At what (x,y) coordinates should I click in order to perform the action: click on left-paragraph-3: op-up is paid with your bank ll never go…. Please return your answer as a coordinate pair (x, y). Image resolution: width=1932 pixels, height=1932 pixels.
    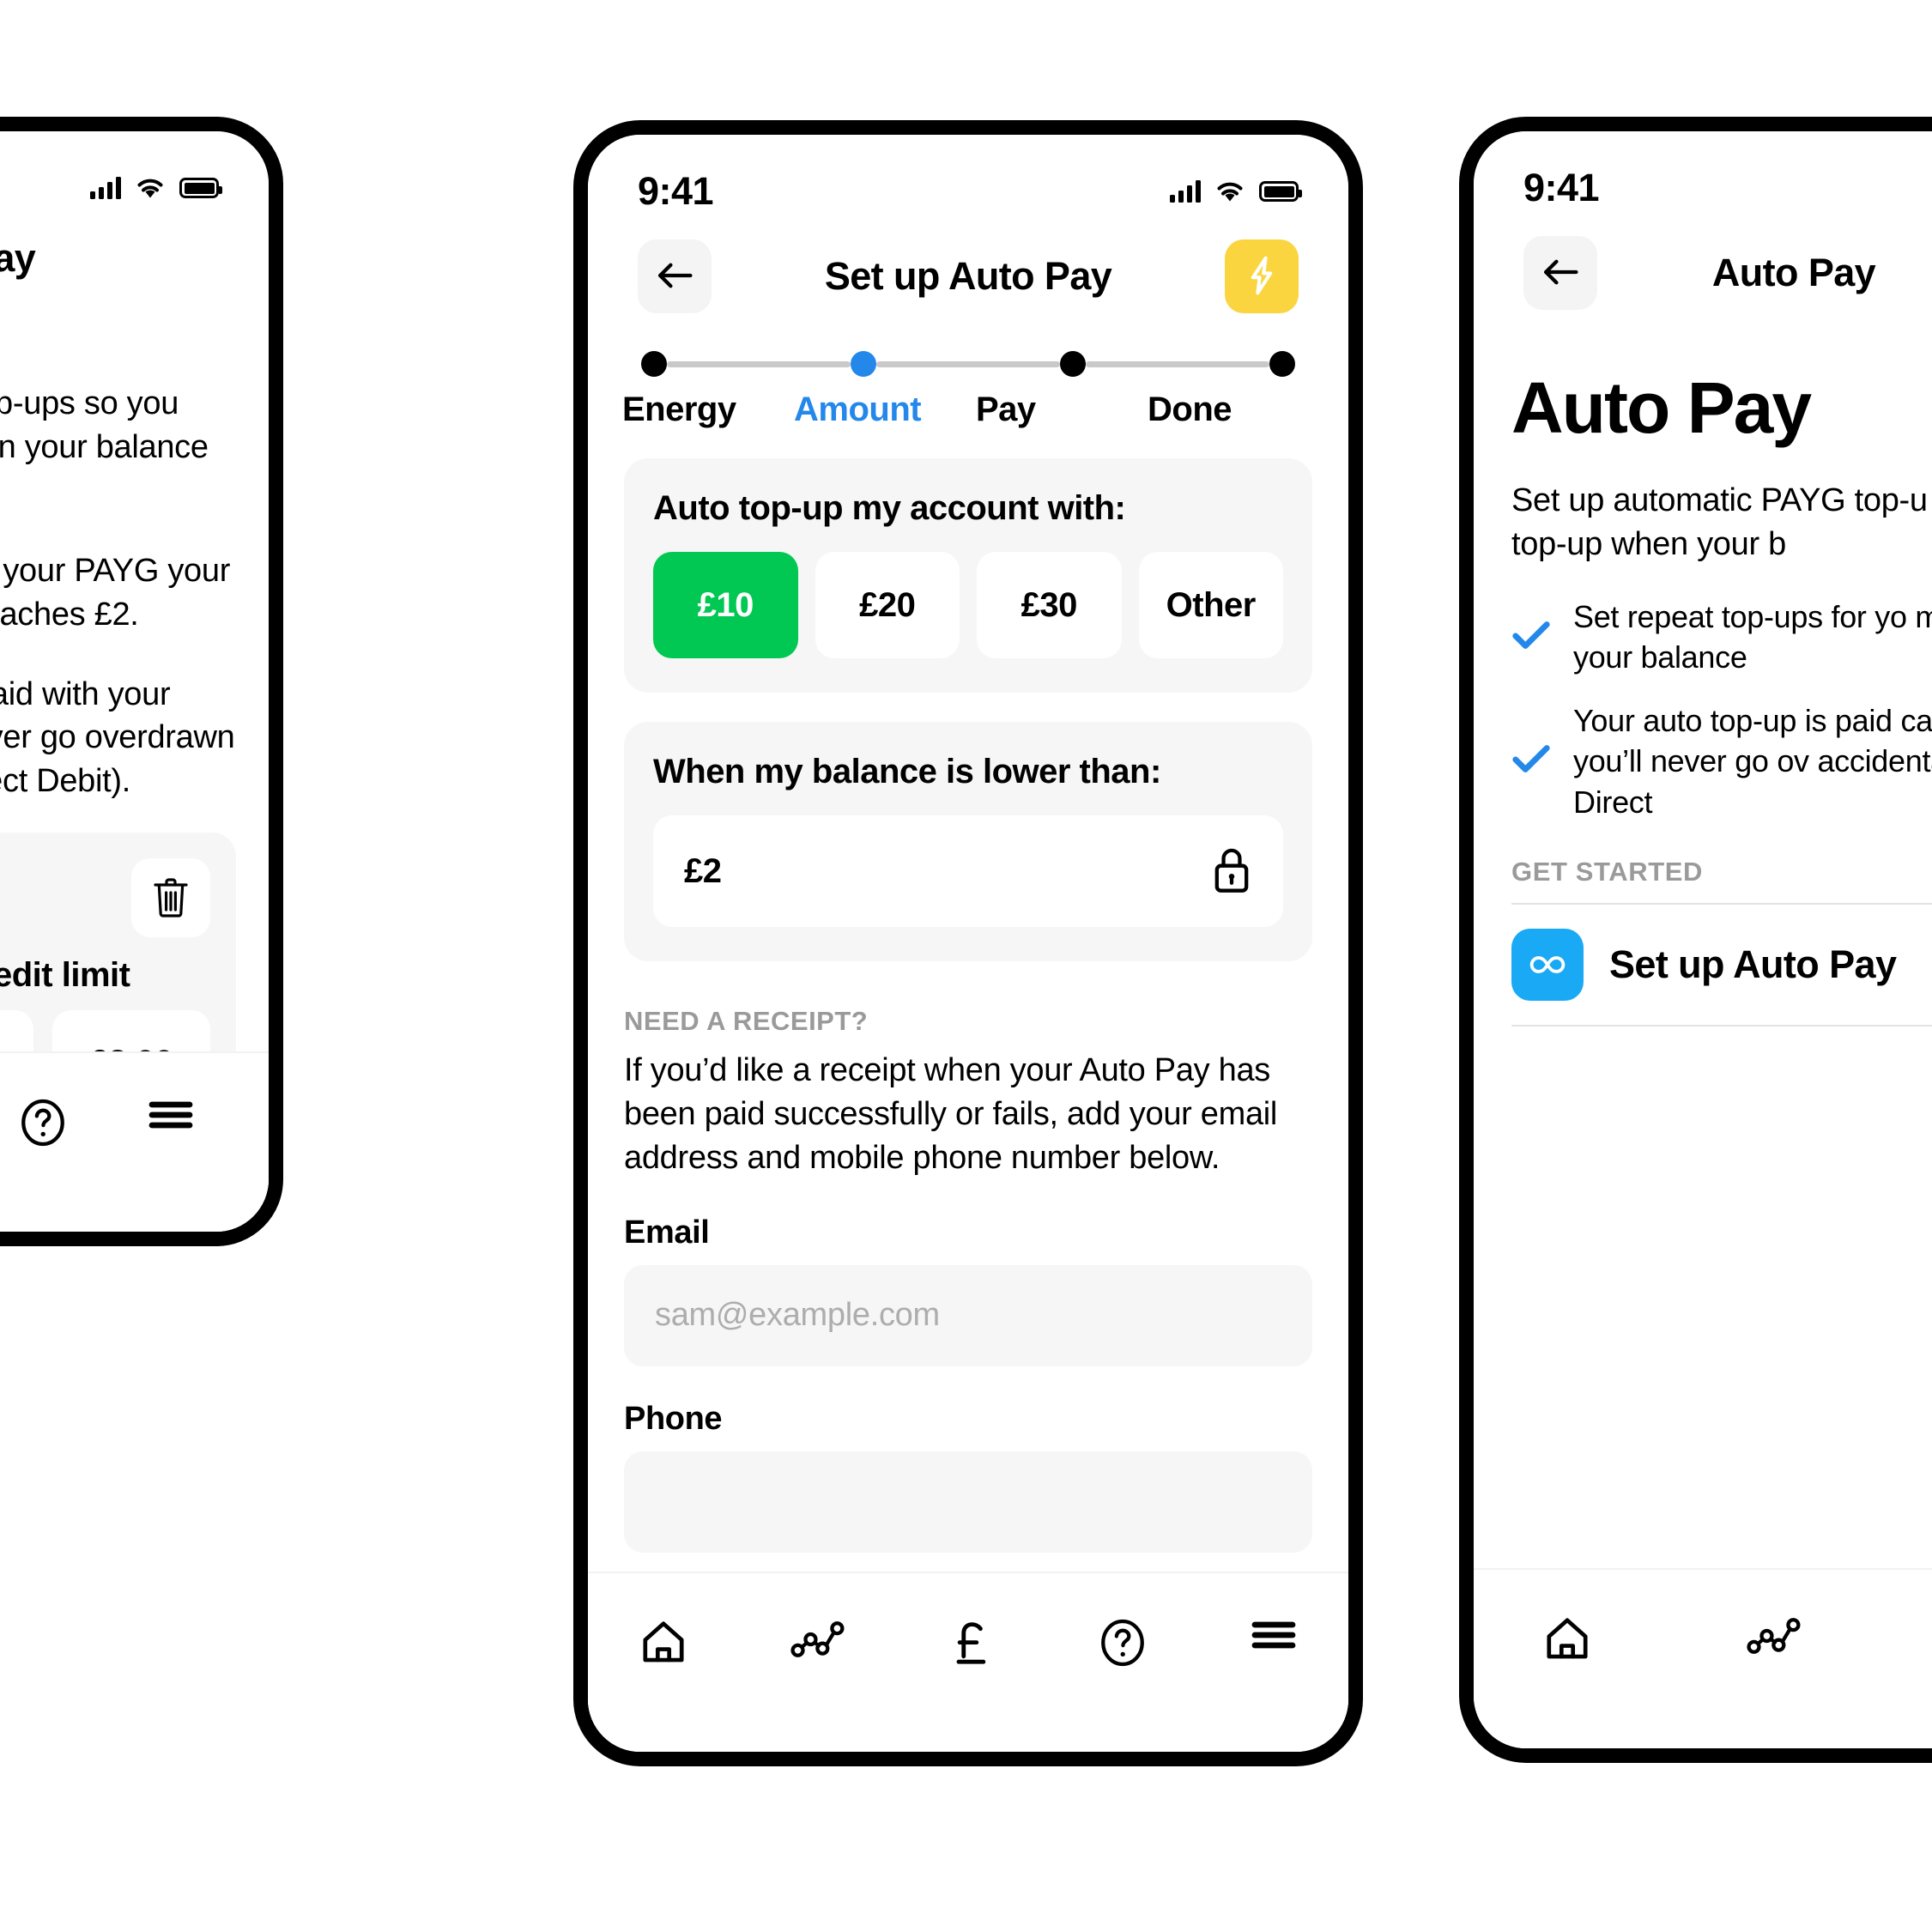
    Looking at the image, I should click on (118, 737).